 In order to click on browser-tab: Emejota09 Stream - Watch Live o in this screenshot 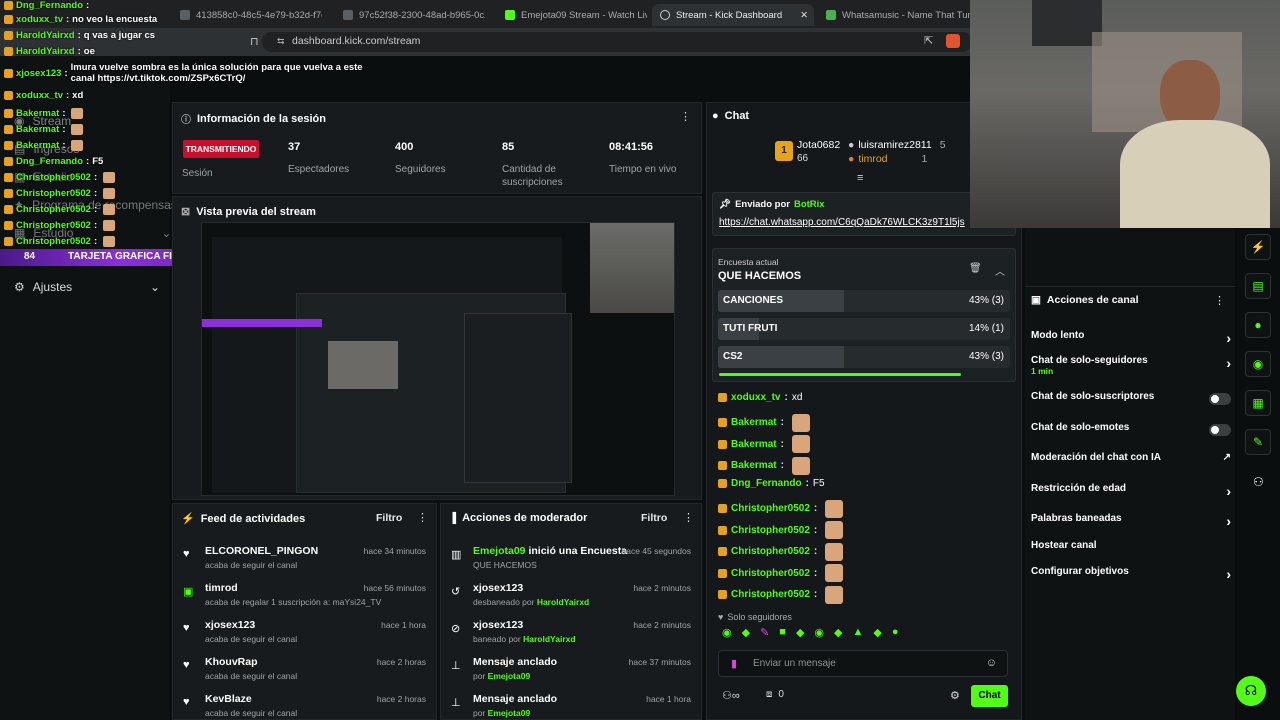, I will do `click(572, 15)`.